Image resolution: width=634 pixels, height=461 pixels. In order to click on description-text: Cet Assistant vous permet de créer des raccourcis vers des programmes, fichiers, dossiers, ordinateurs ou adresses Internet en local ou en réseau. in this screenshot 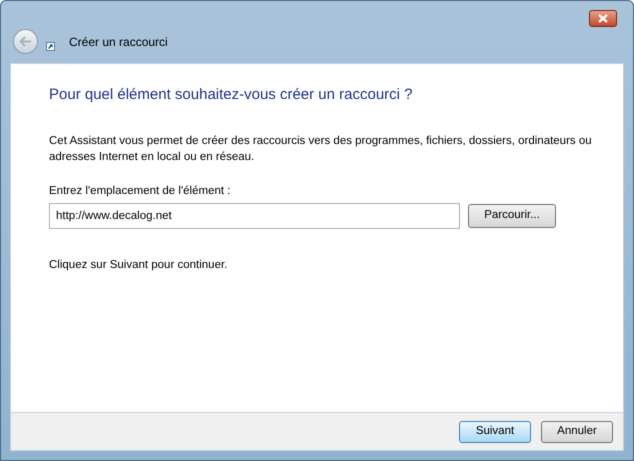, I will do `click(321, 149)`.